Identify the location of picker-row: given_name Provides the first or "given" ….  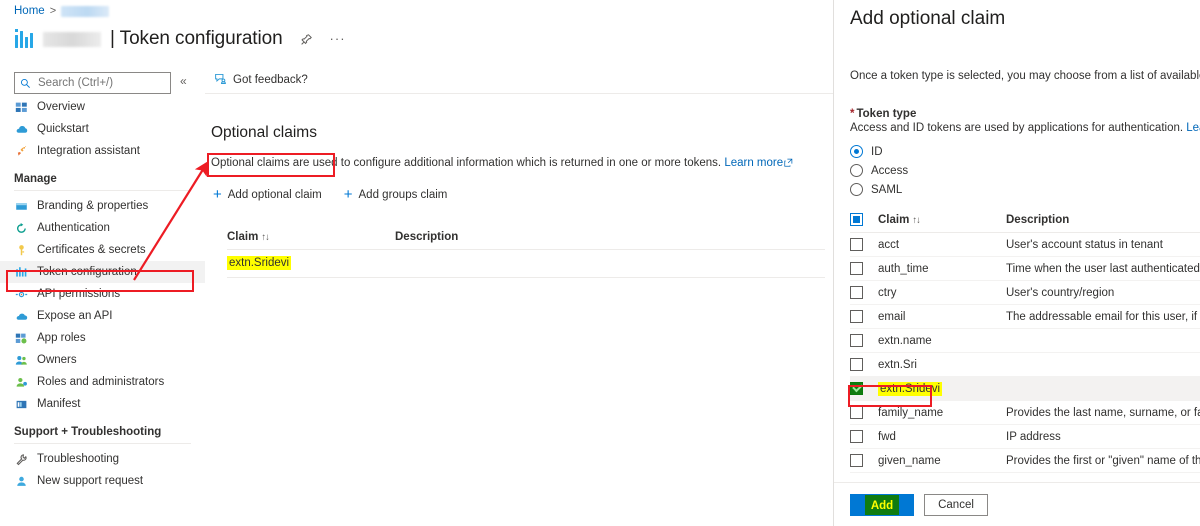
(1025, 460).